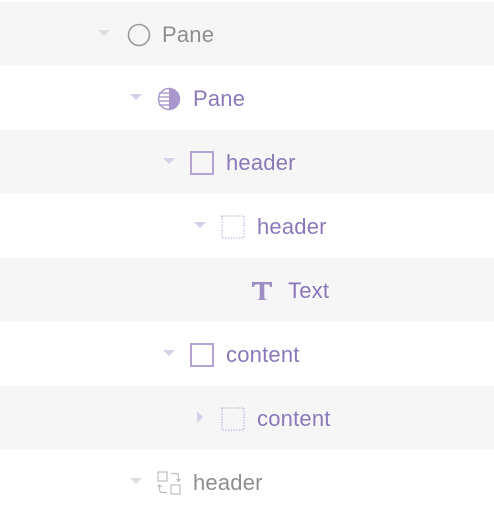 Image resolution: width=494 pixels, height=514 pixels. I want to click on tree-row-content: content, so click(247, 354).